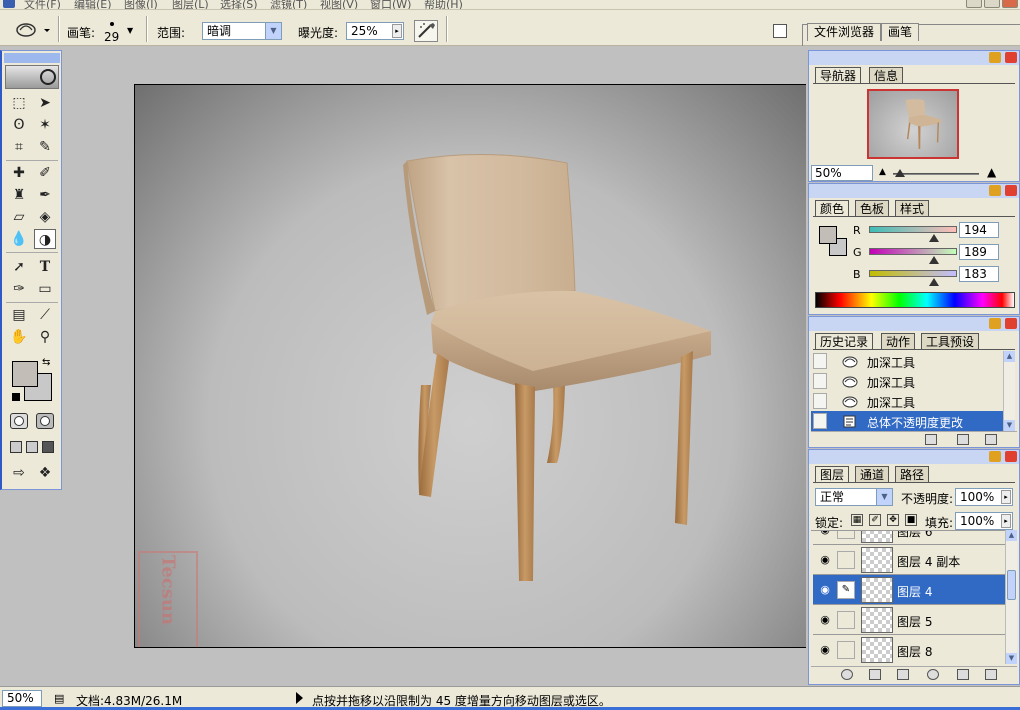  I want to click on layer-style-icon, so click(847, 674).